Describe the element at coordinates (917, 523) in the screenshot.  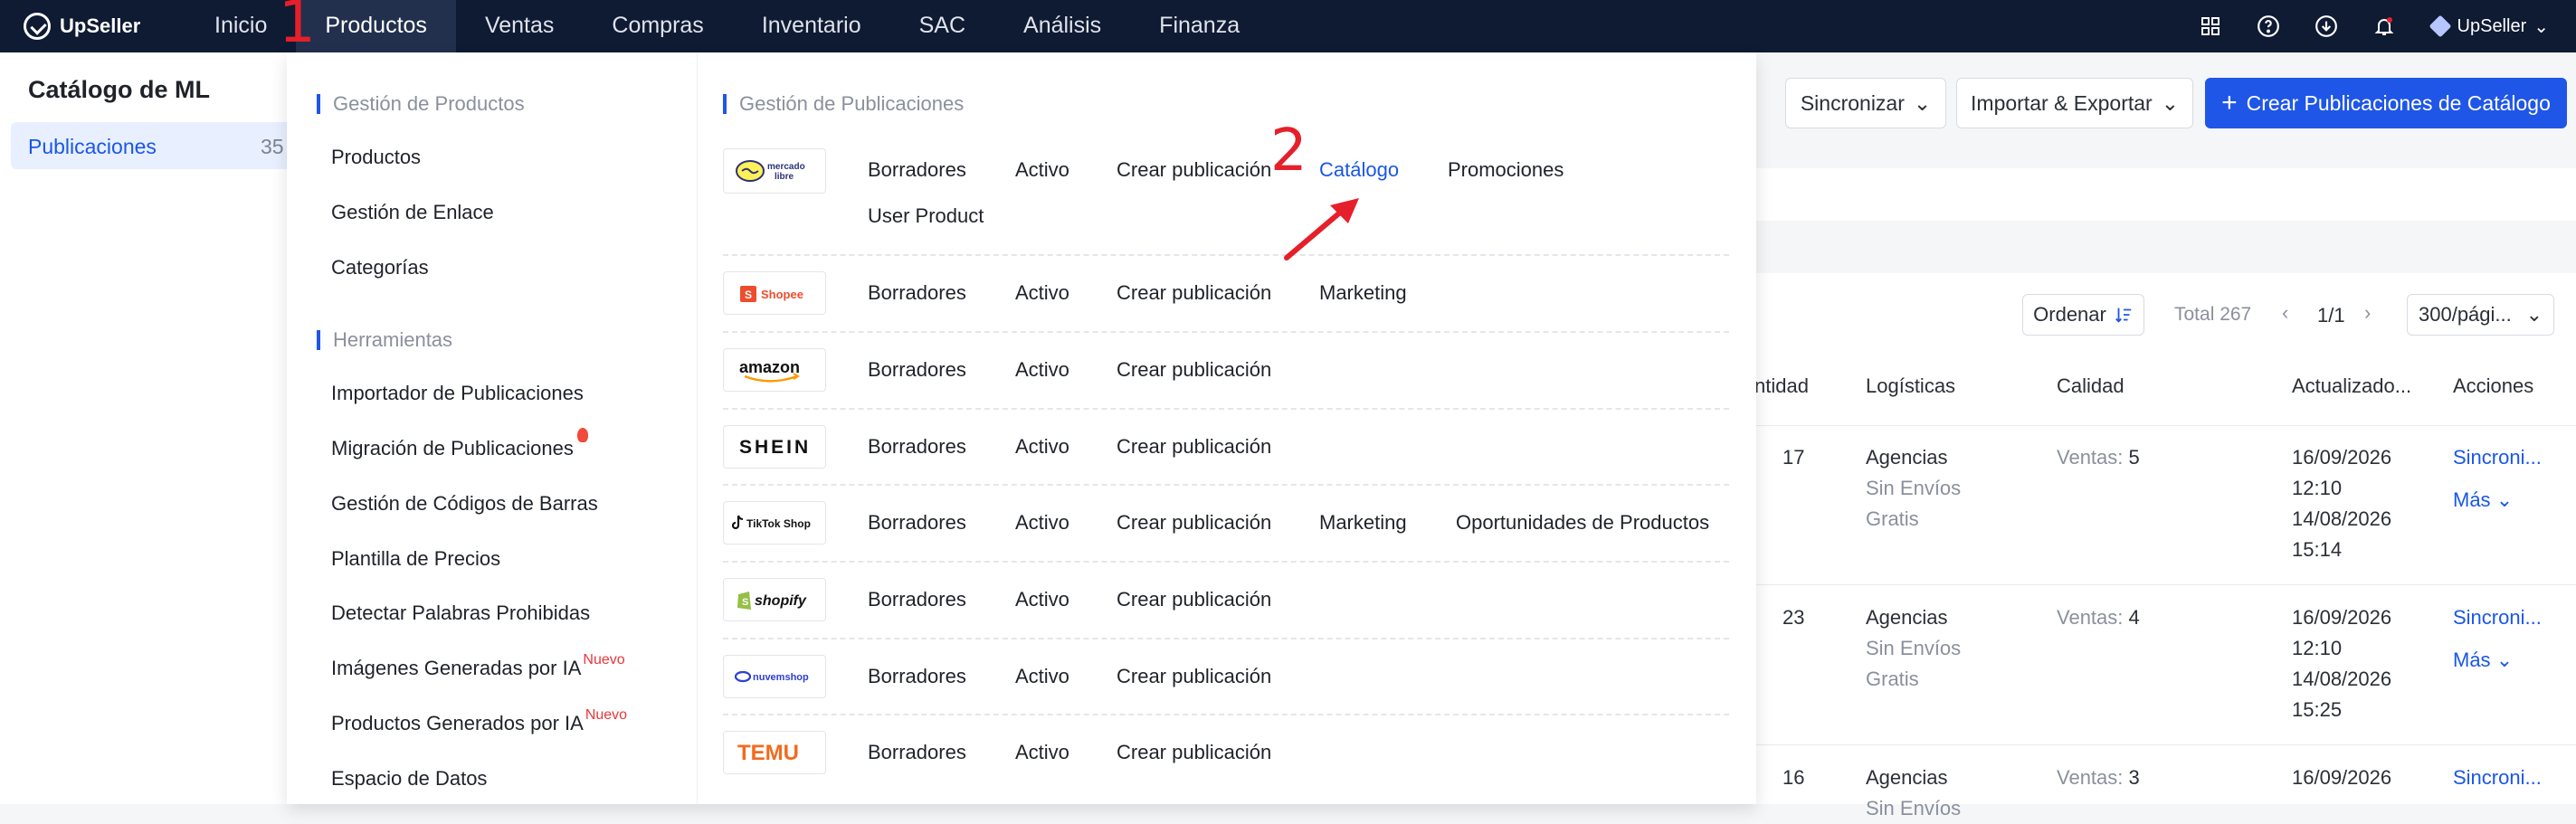
I see `tiktok-borradores: Borradores` at that location.